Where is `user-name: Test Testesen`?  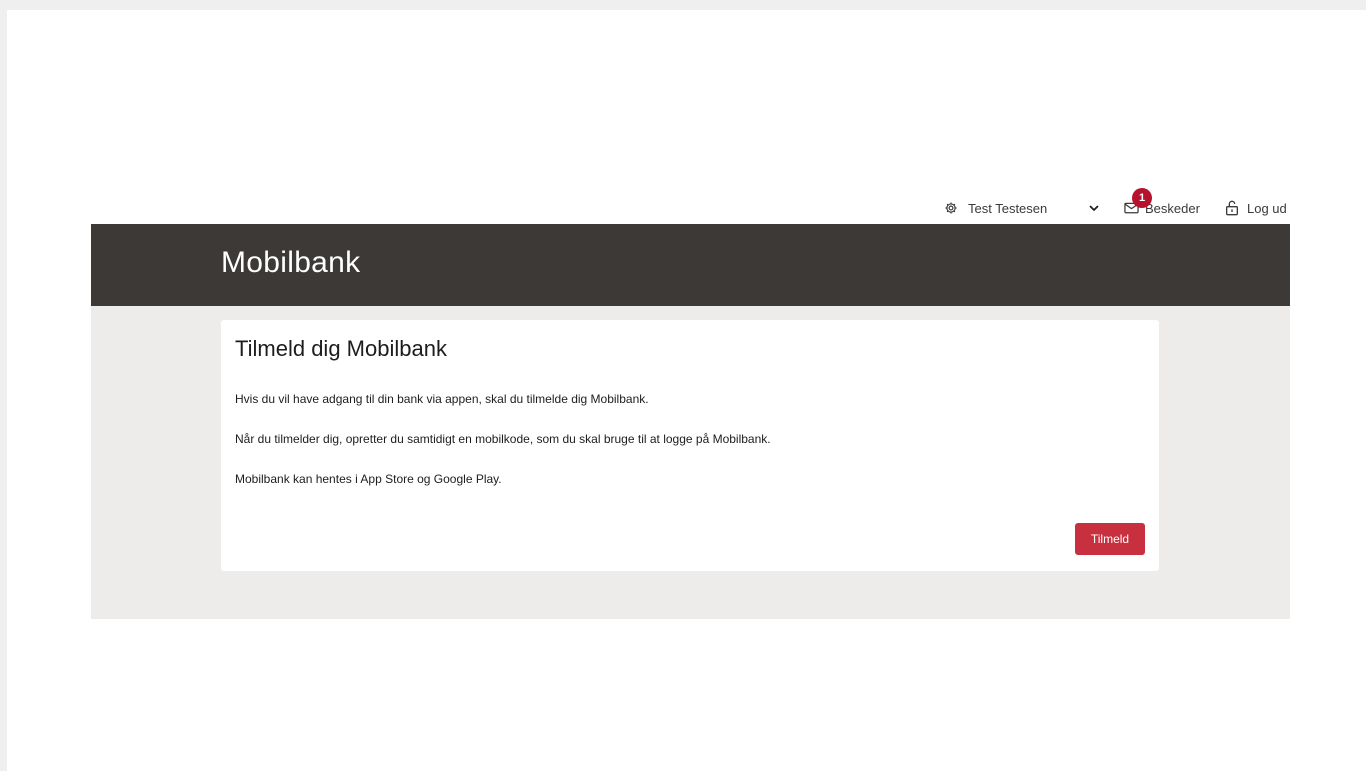
user-name: Test Testesen is located at coordinates (1008, 208).